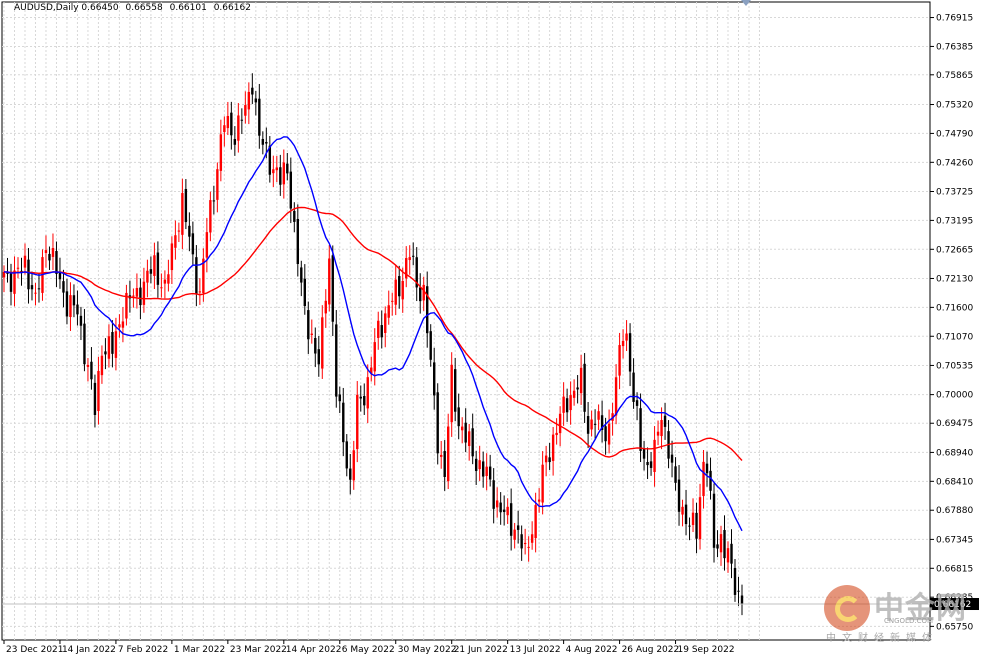 This screenshot has height=656, width=981. I want to click on scroll-marker-icon, so click(746, 3).